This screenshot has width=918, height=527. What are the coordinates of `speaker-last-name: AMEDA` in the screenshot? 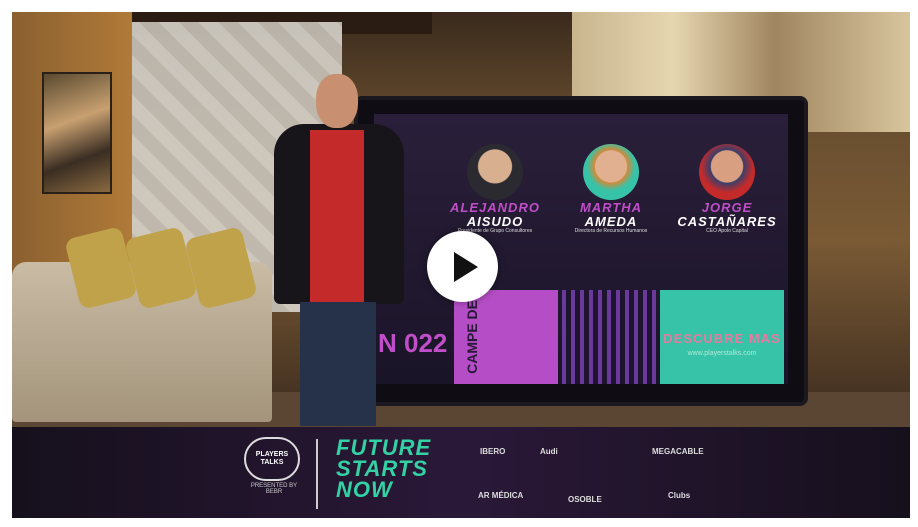 It's located at (611, 221).